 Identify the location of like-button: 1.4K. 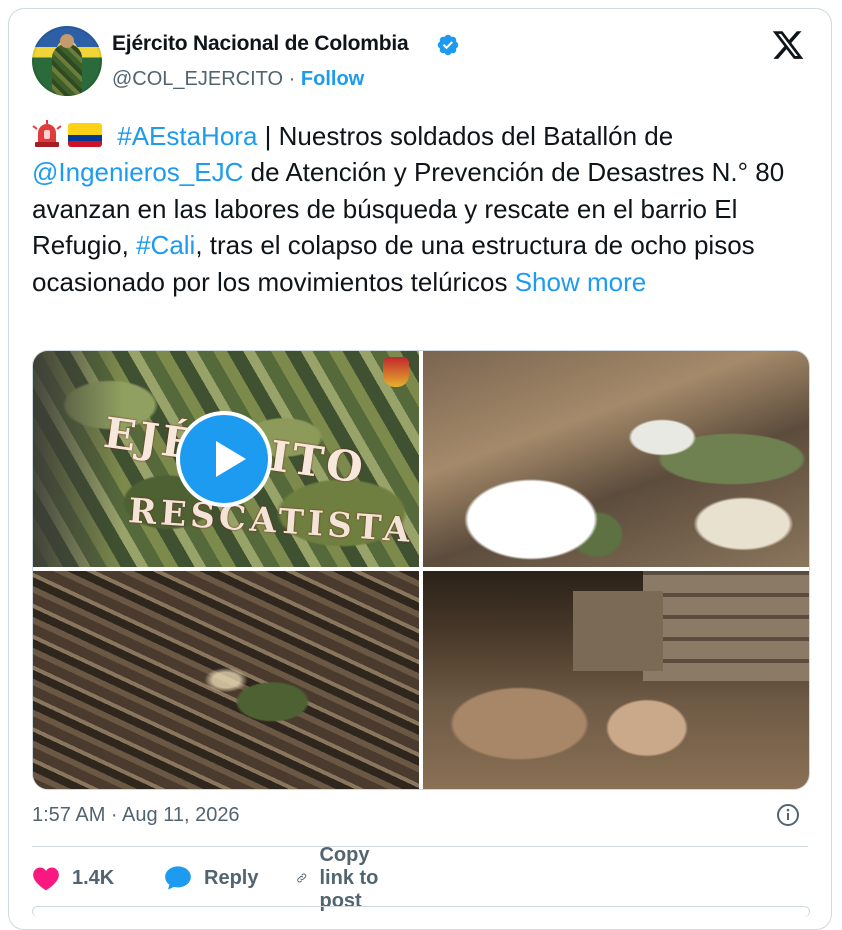
(73, 878).